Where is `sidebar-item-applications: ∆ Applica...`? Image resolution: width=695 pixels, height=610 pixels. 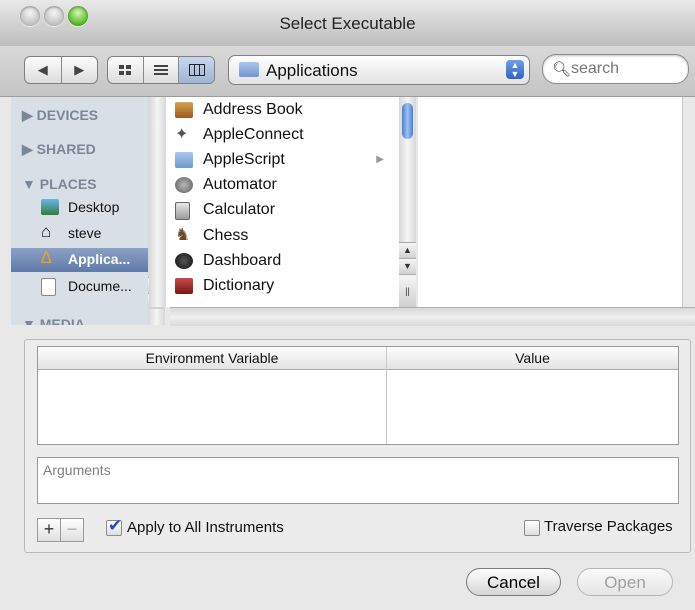
sidebar-item-applications: ∆ Applica... is located at coordinates (79, 260).